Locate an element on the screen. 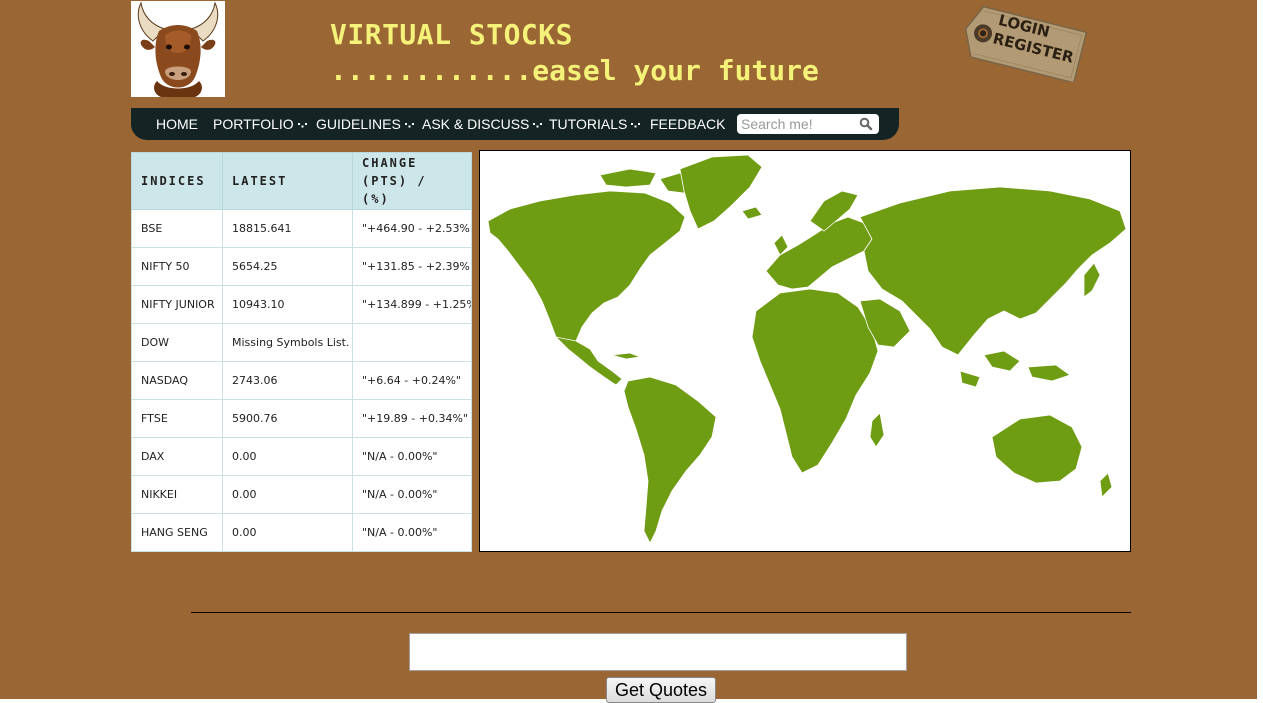 Image resolution: width=1263 pixels, height=703 pixels. table-row: BSE 18815.641 "+464.90 - +2.53%" is located at coordinates (301, 228).